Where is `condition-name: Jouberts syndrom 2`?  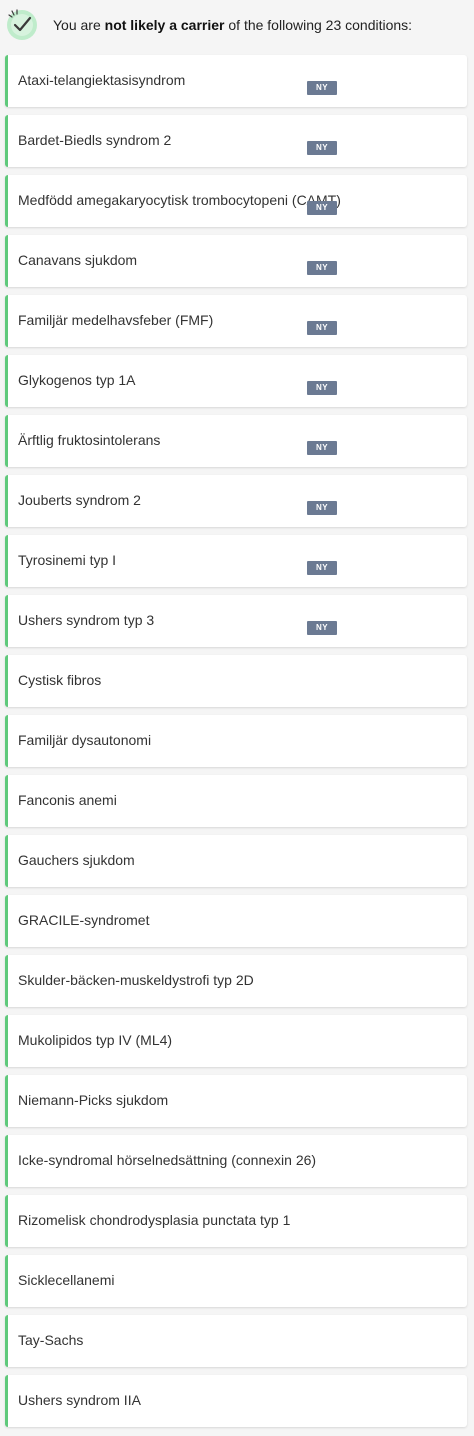
condition-name: Jouberts syndrom 2 is located at coordinates (79, 500).